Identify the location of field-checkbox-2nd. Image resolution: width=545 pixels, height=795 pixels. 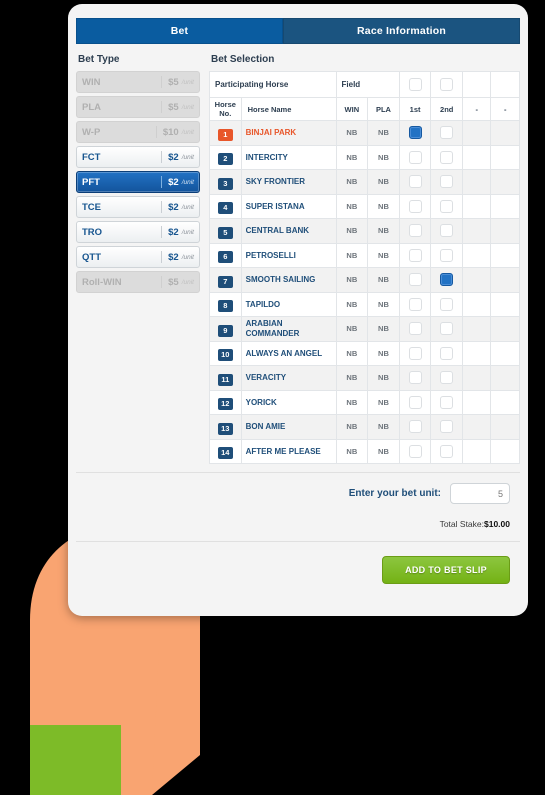
(447, 84).